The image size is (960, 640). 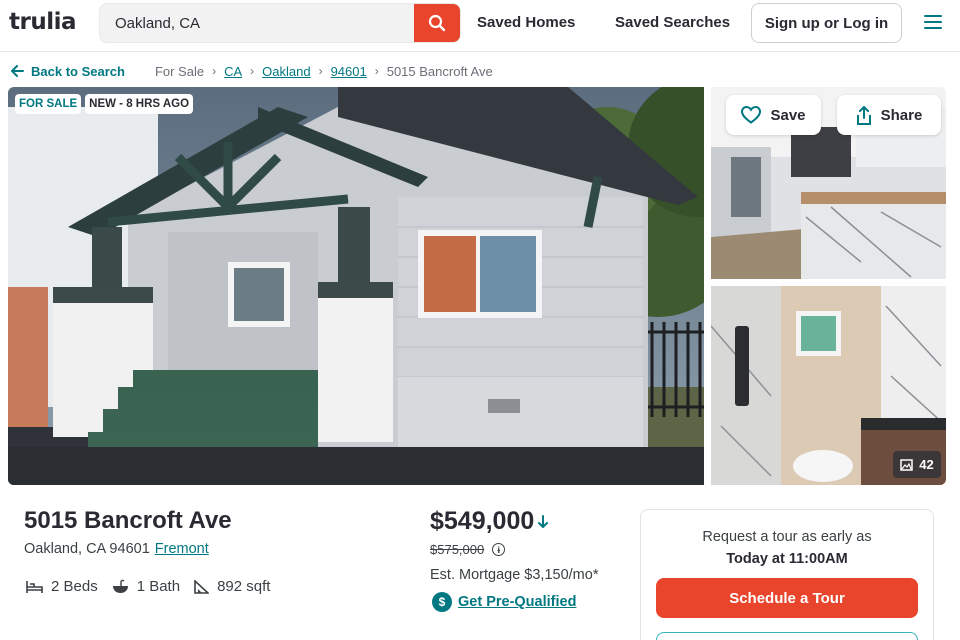 I want to click on breadcrumb-city-link: Oakland, so click(x=286, y=71).